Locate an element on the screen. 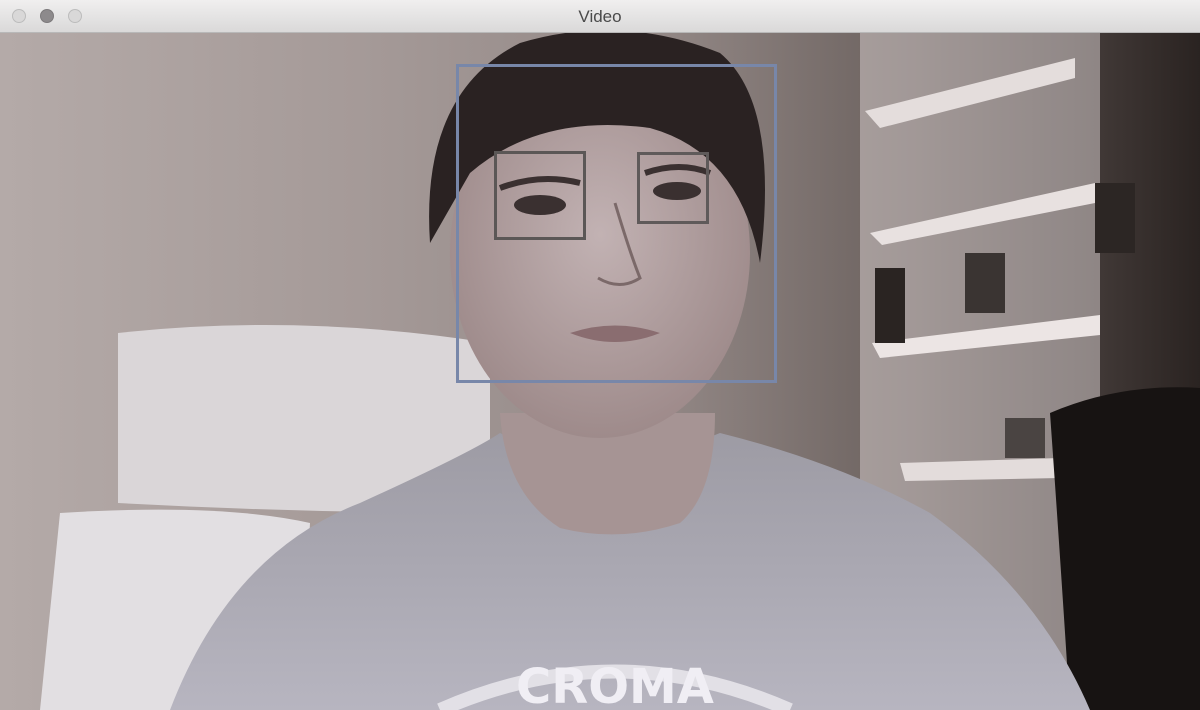 This screenshot has width=1200, height=710. shirt-text: CROMA is located at coordinates (615, 684).